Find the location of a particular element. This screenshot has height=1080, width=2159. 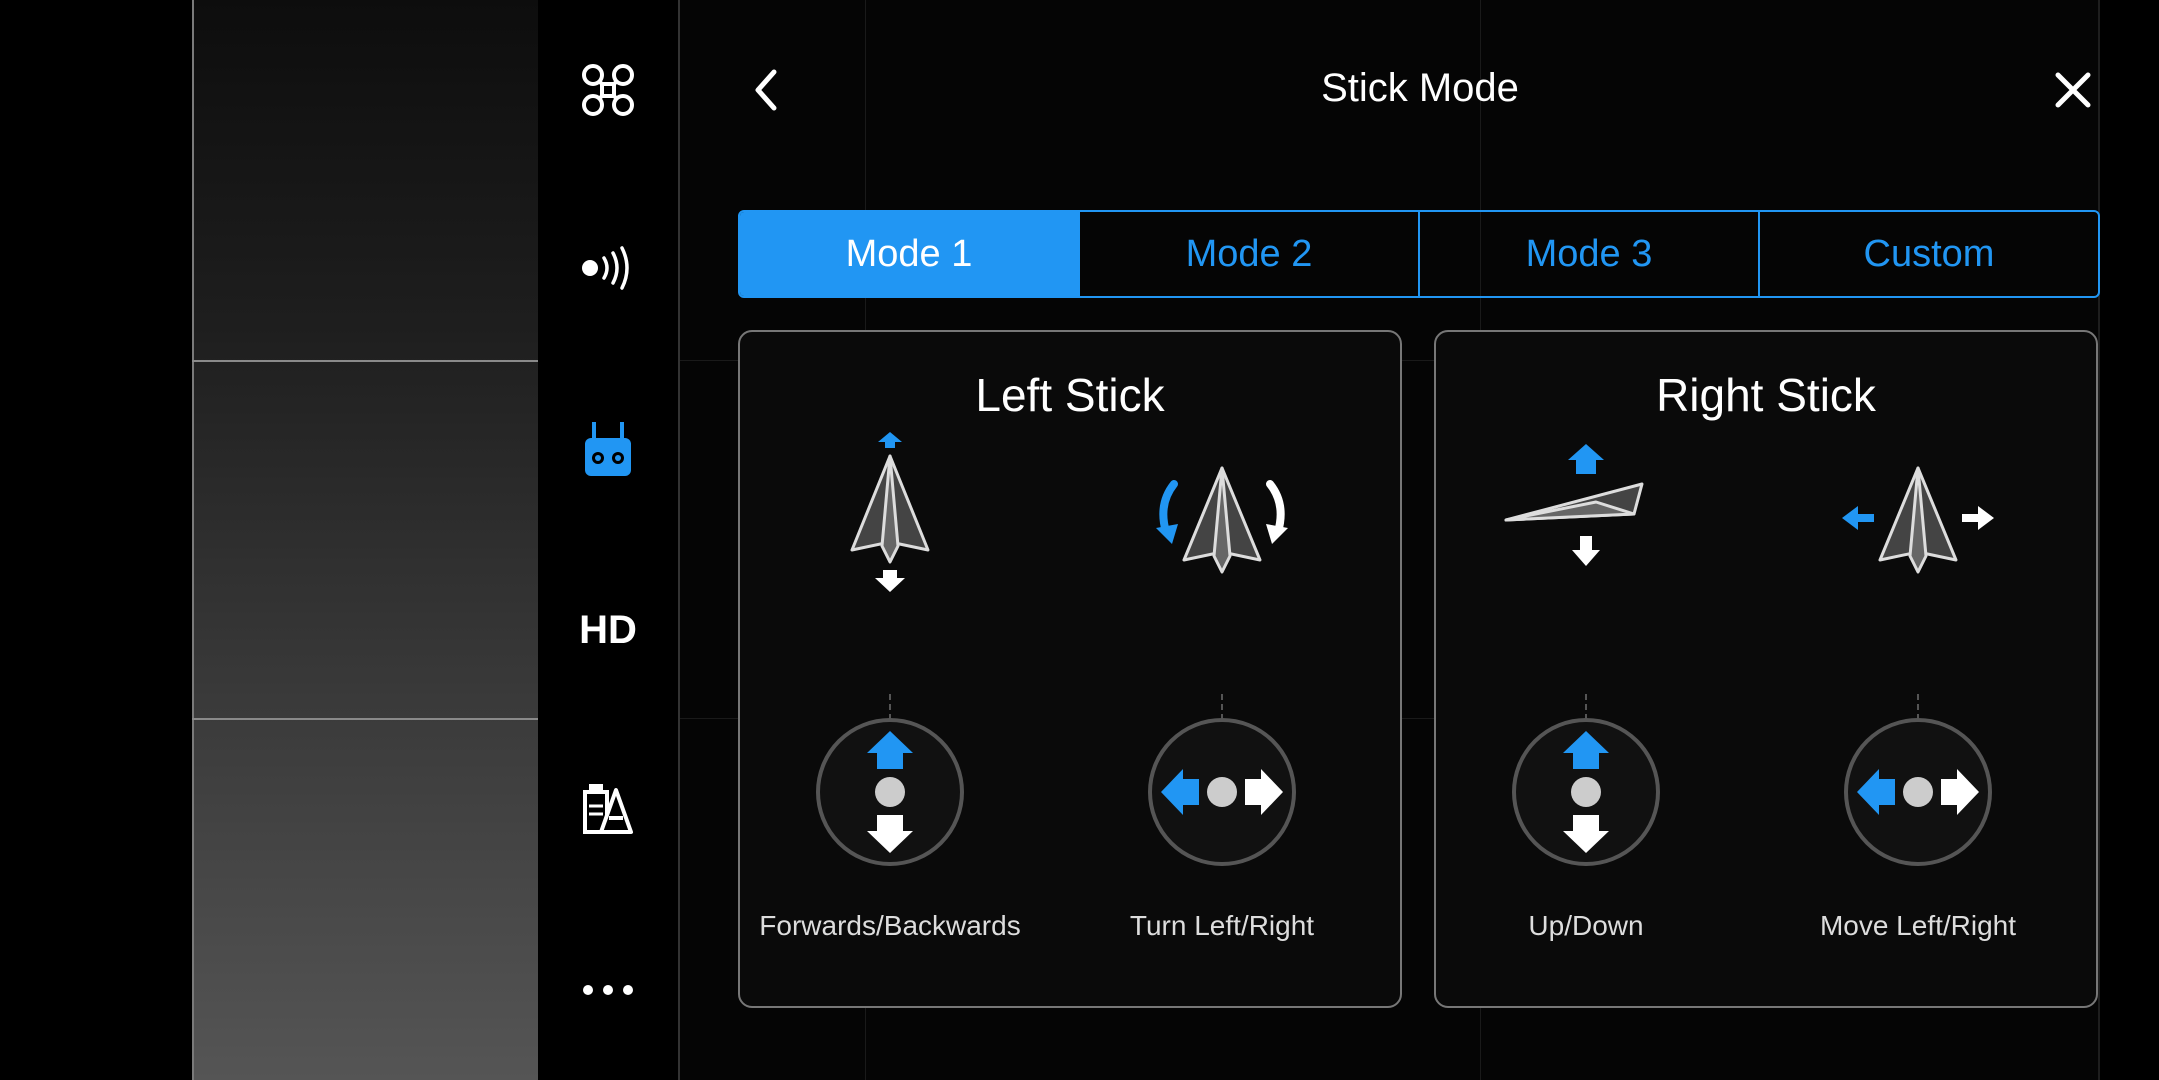

remote-controller-icon is located at coordinates (608, 449).